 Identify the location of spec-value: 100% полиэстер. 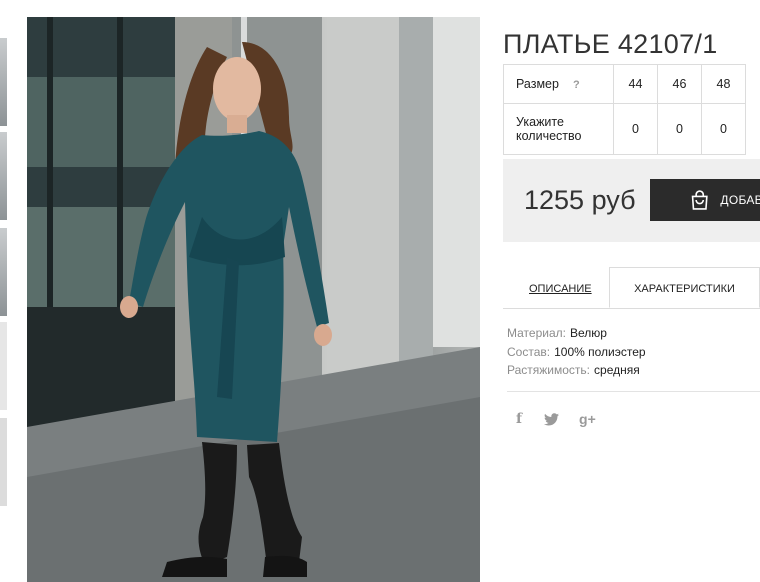
(600, 351).